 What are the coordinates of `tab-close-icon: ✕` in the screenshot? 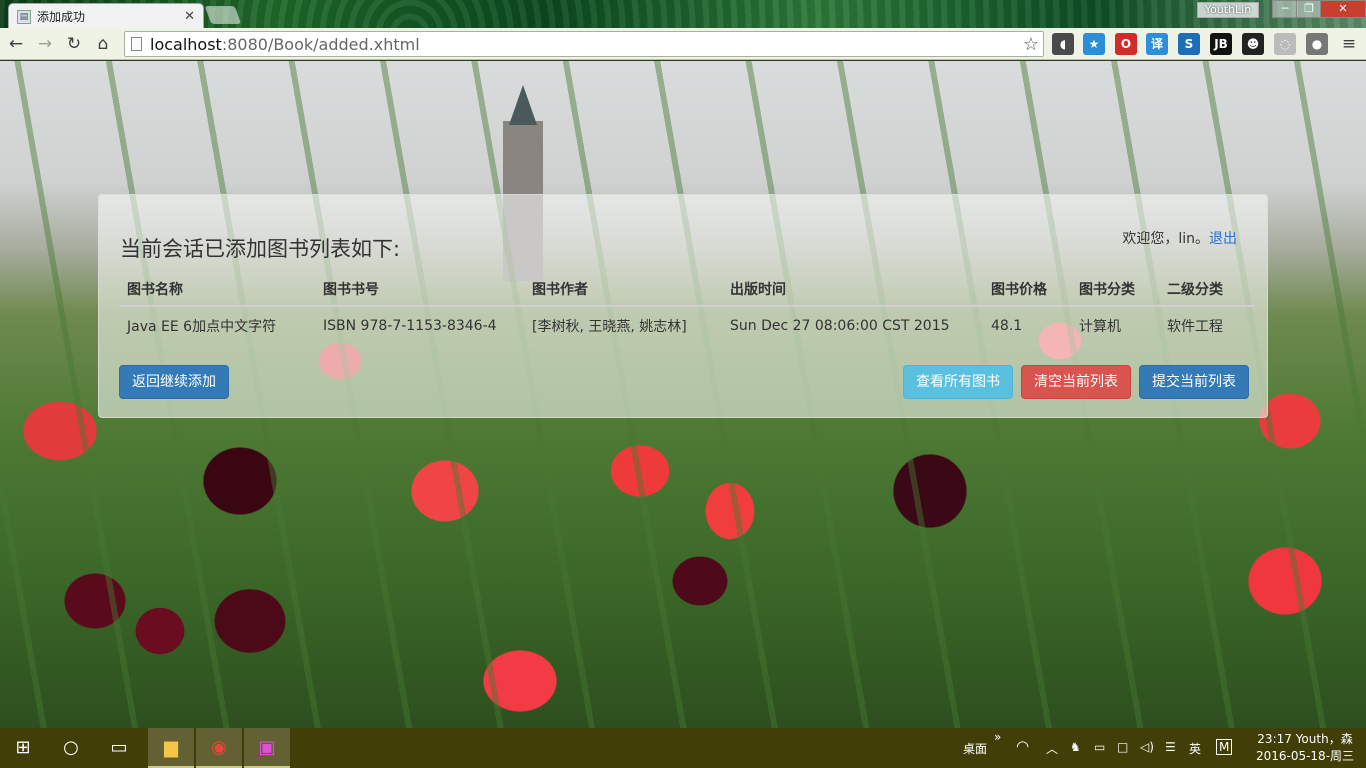 It's located at (189, 16).